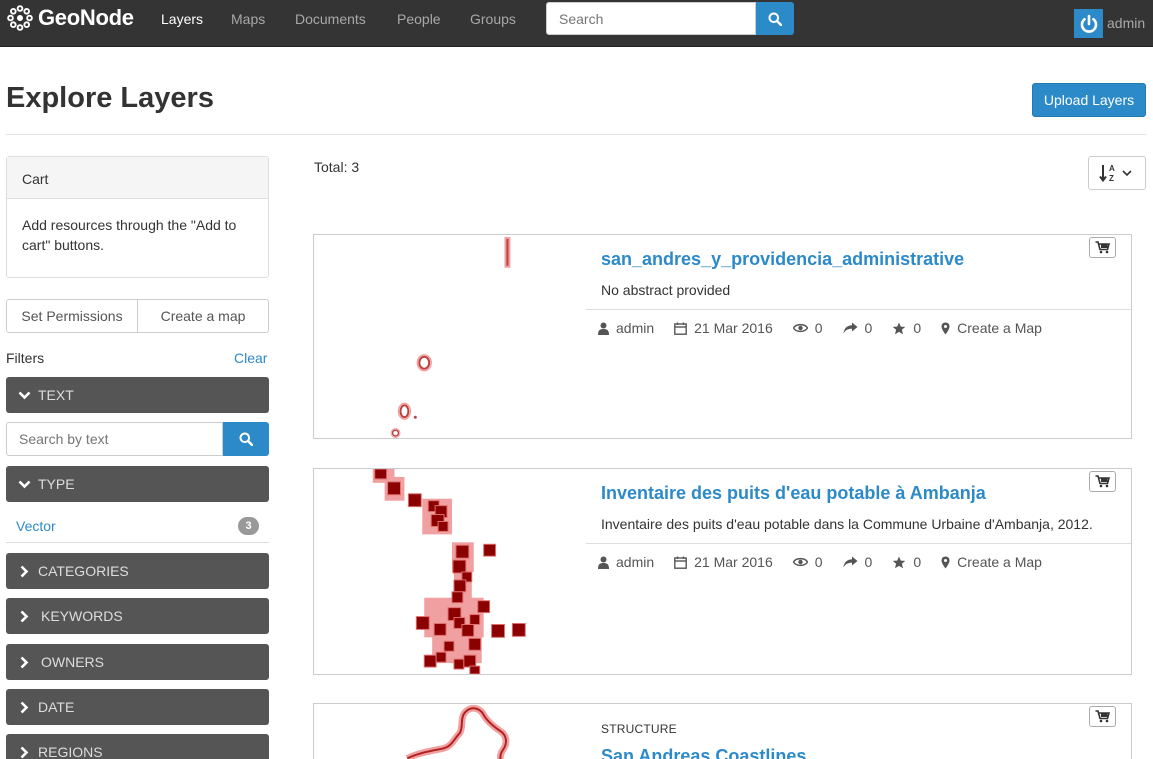  Describe the element at coordinates (137, 484) in the screenshot. I see `facet-type: TYPE` at that location.